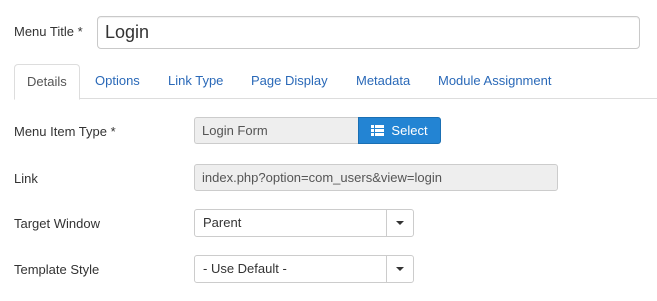 The image size is (657, 301). I want to click on select-button-label: Select, so click(409, 130).